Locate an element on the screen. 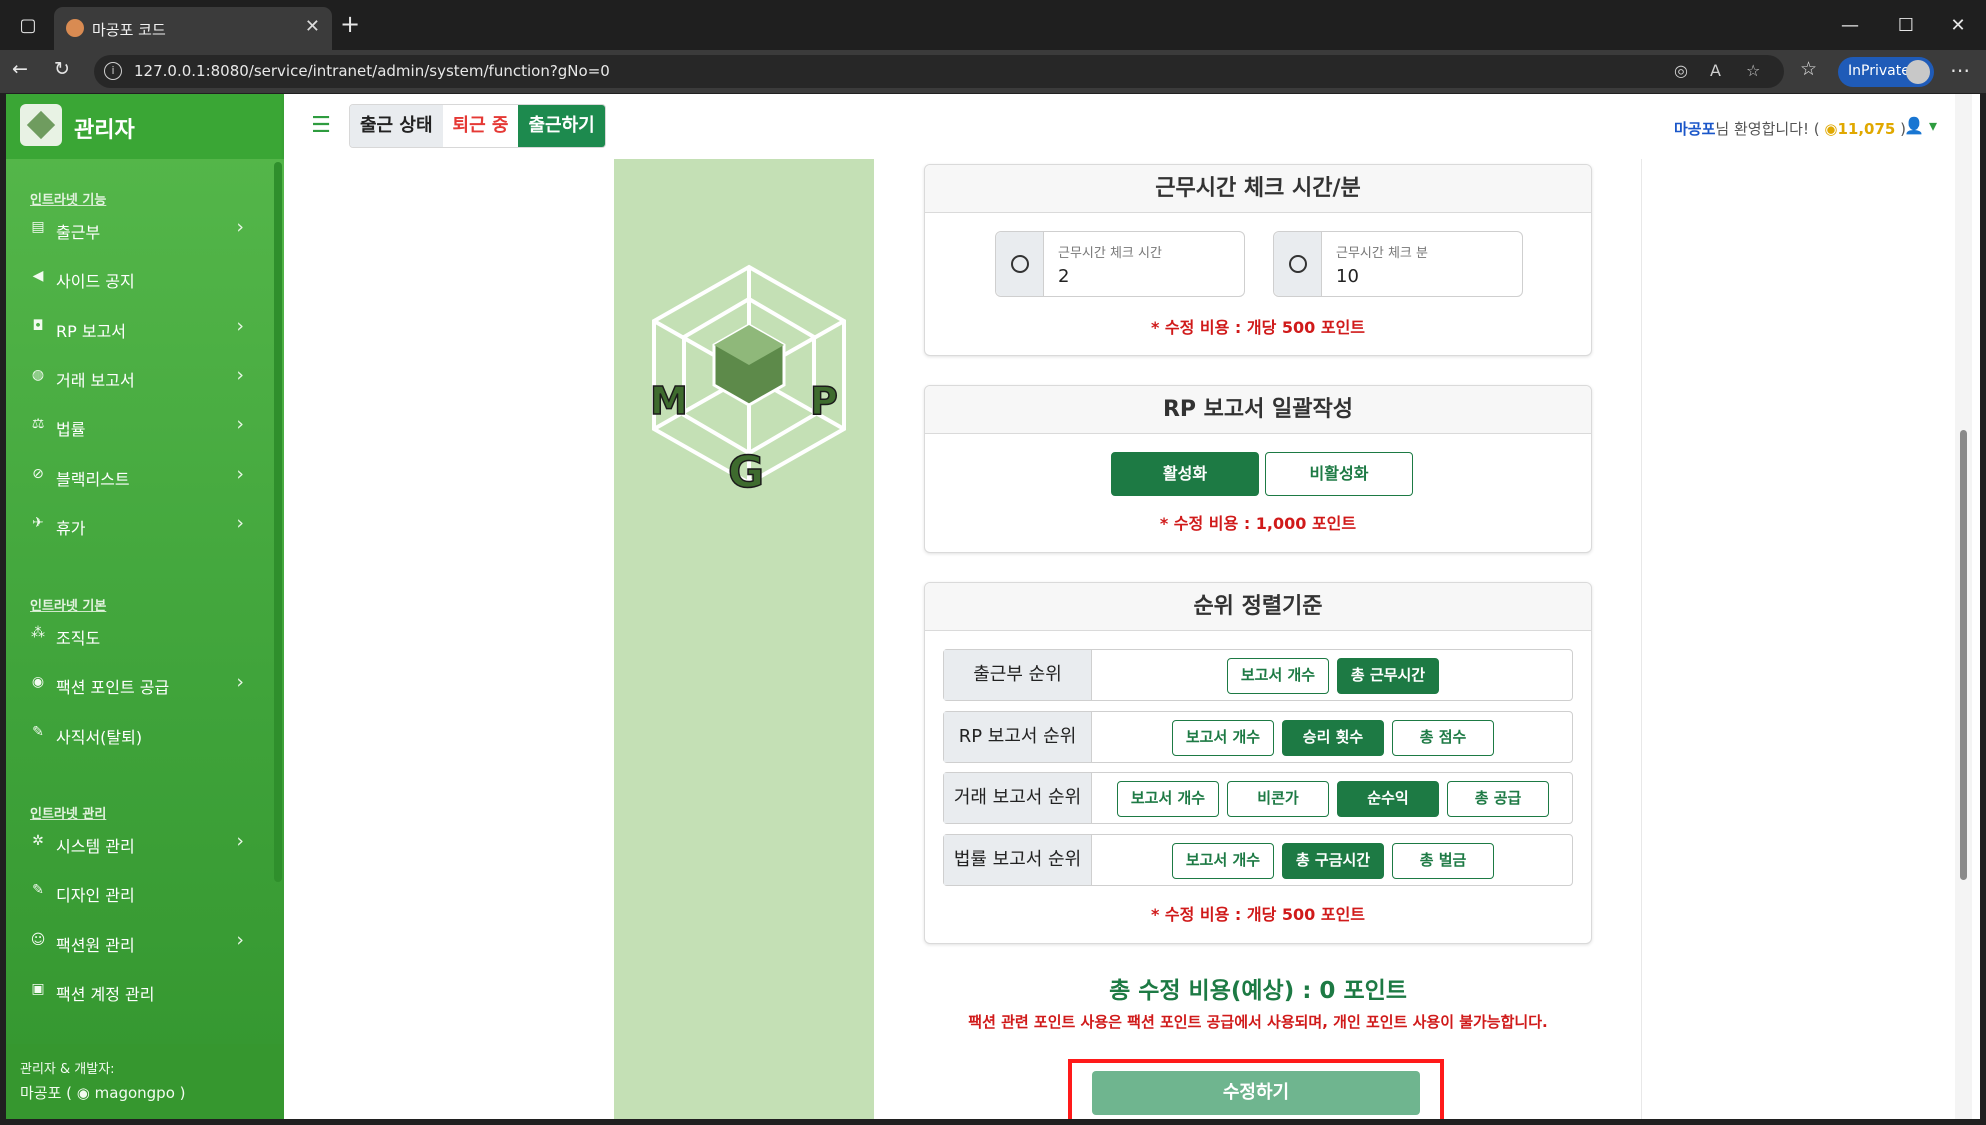  browser-tab: 마공포 코드 ✕ is located at coordinates (193, 28).